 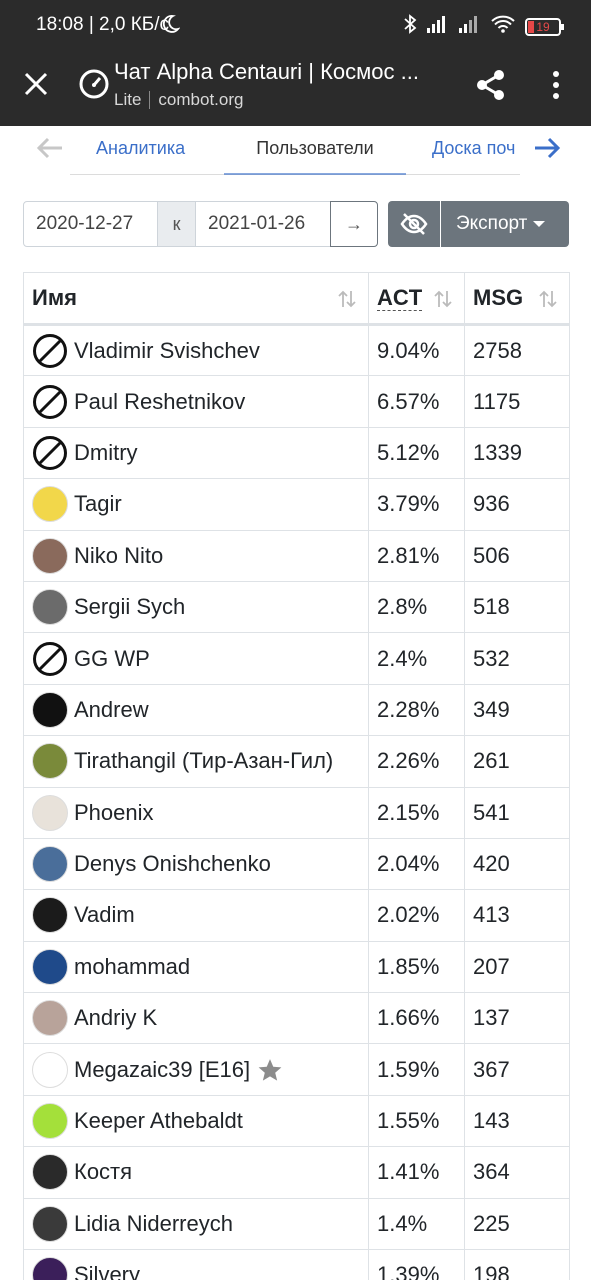 What do you see at coordinates (547, 148) in the screenshot?
I see `arrow-right-icon` at bounding box center [547, 148].